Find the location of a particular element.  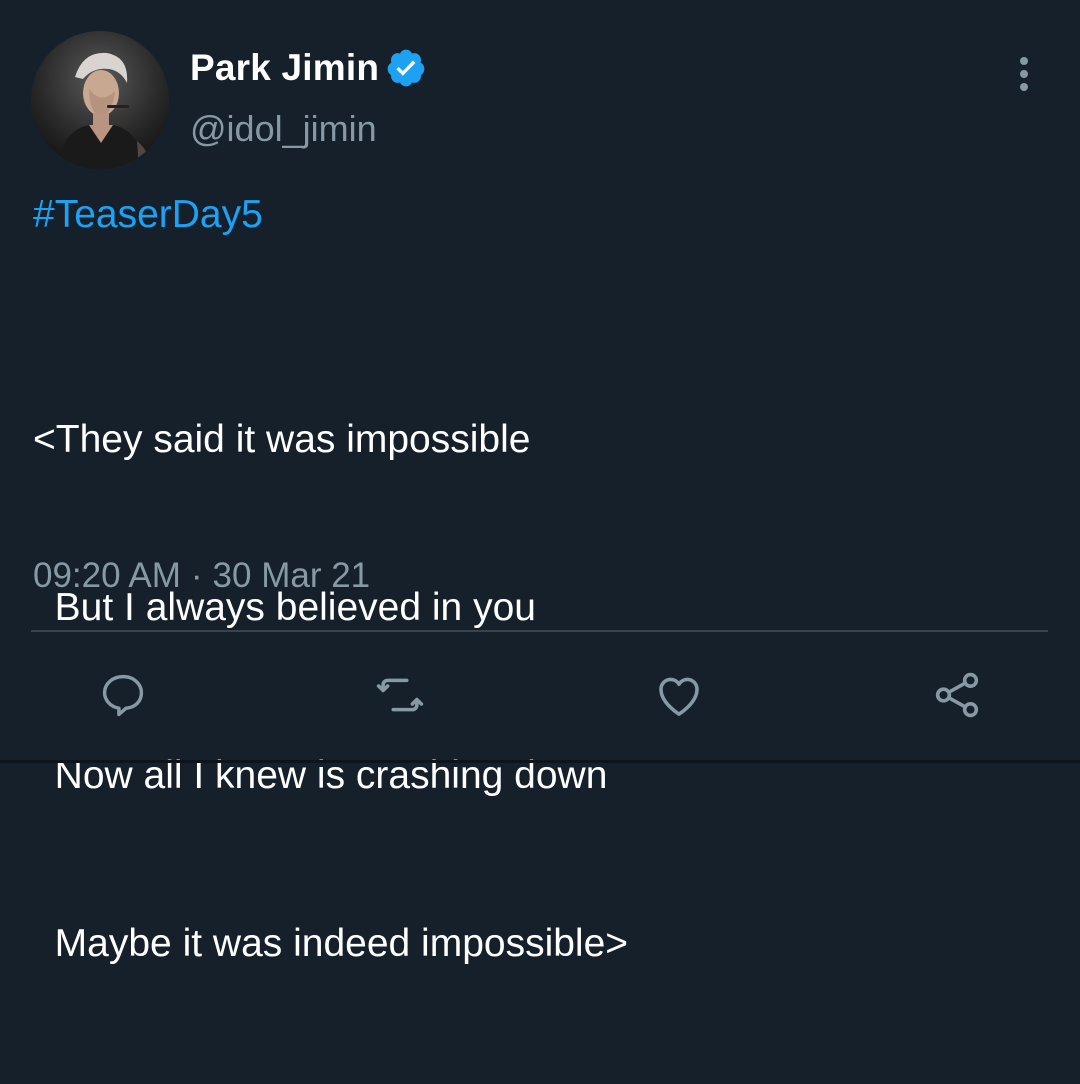

avatar-photo is located at coordinates (100, 100).